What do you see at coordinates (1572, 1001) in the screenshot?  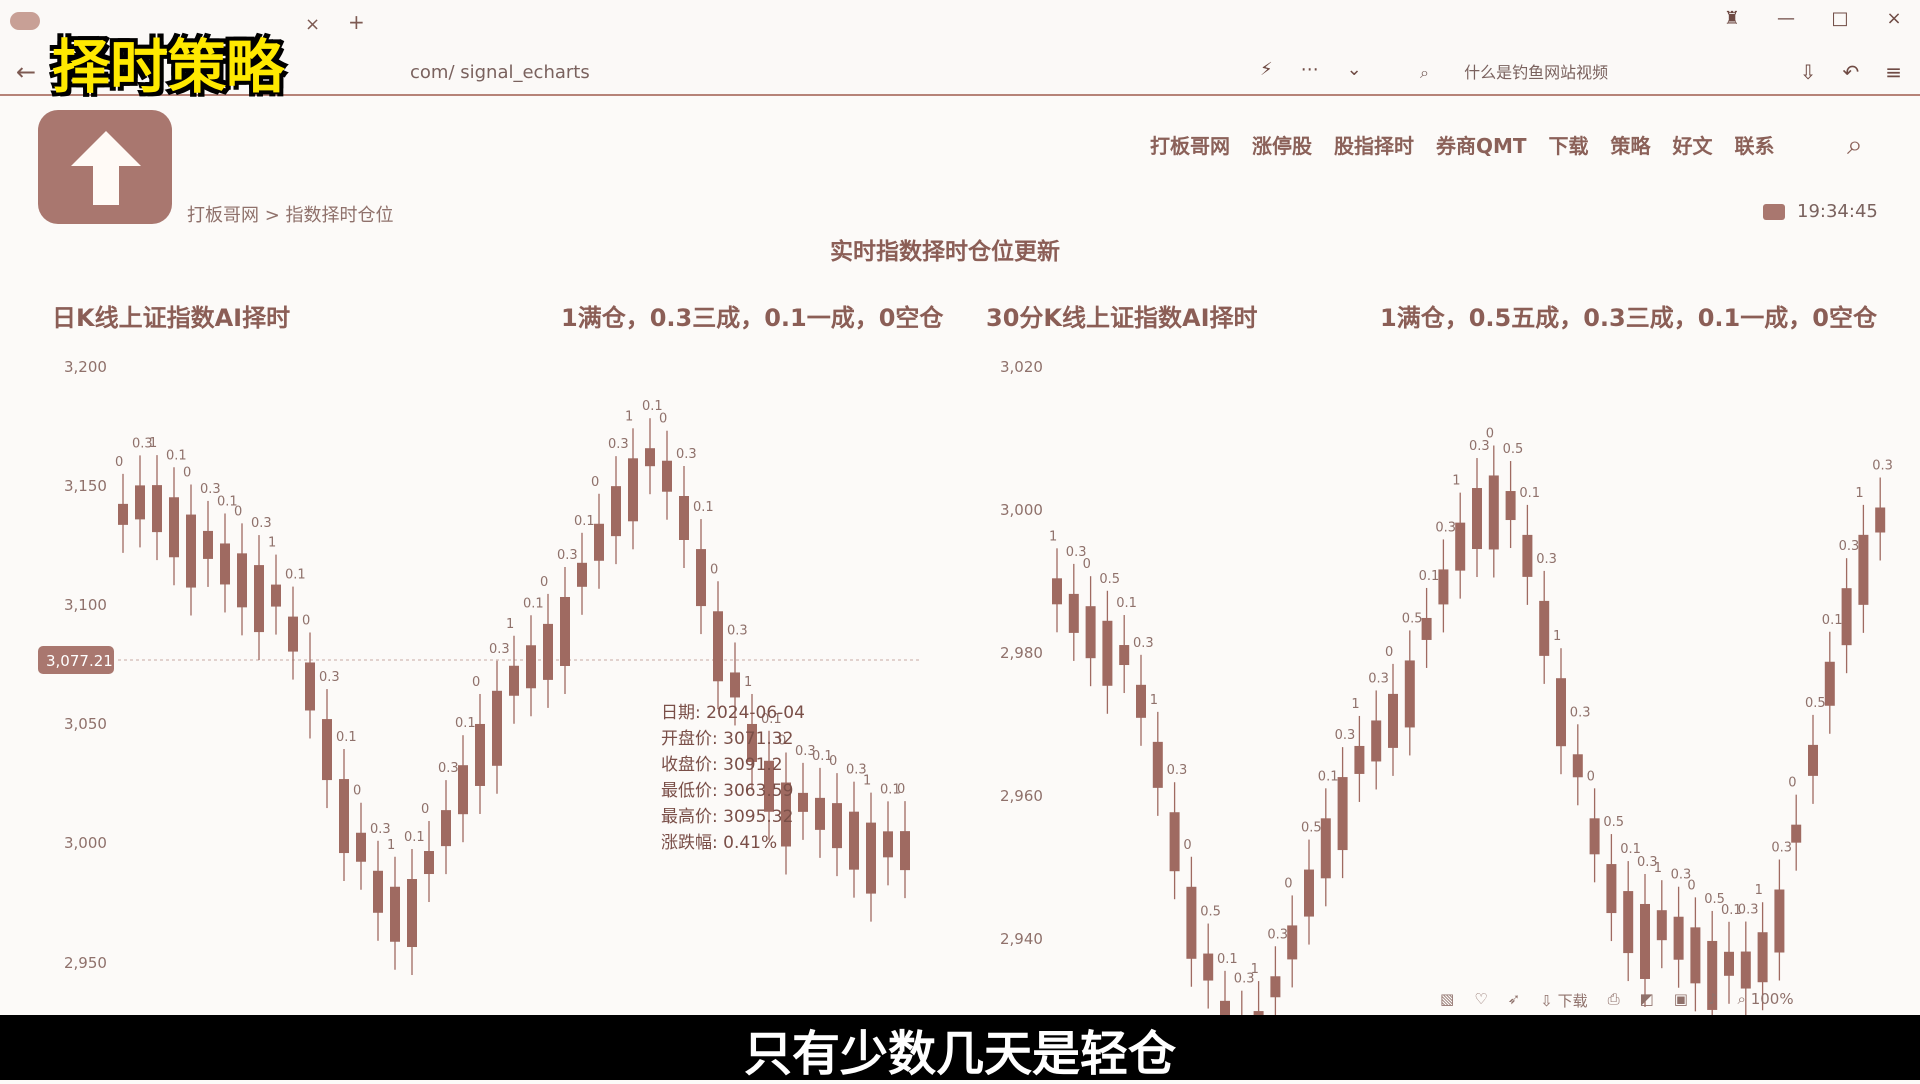 I see `download-label: 下载` at bounding box center [1572, 1001].